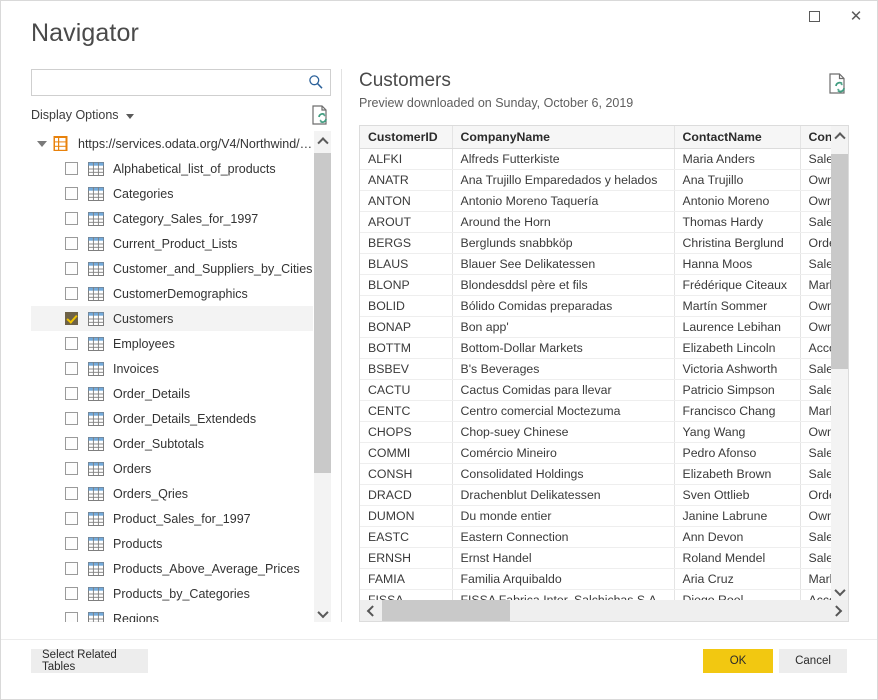  I want to click on tree-item-products: Products, so click(172, 543).